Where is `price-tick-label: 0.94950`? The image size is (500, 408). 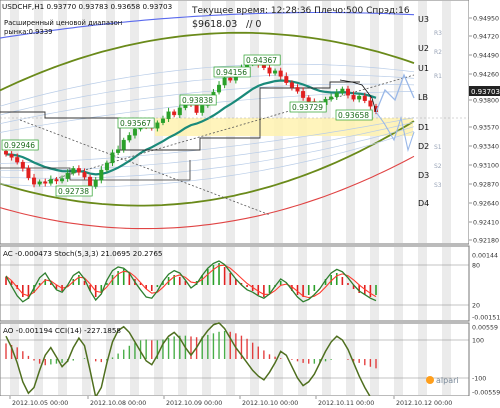
price-tick-label: 0.94950 is located at coordinates (486, 19).